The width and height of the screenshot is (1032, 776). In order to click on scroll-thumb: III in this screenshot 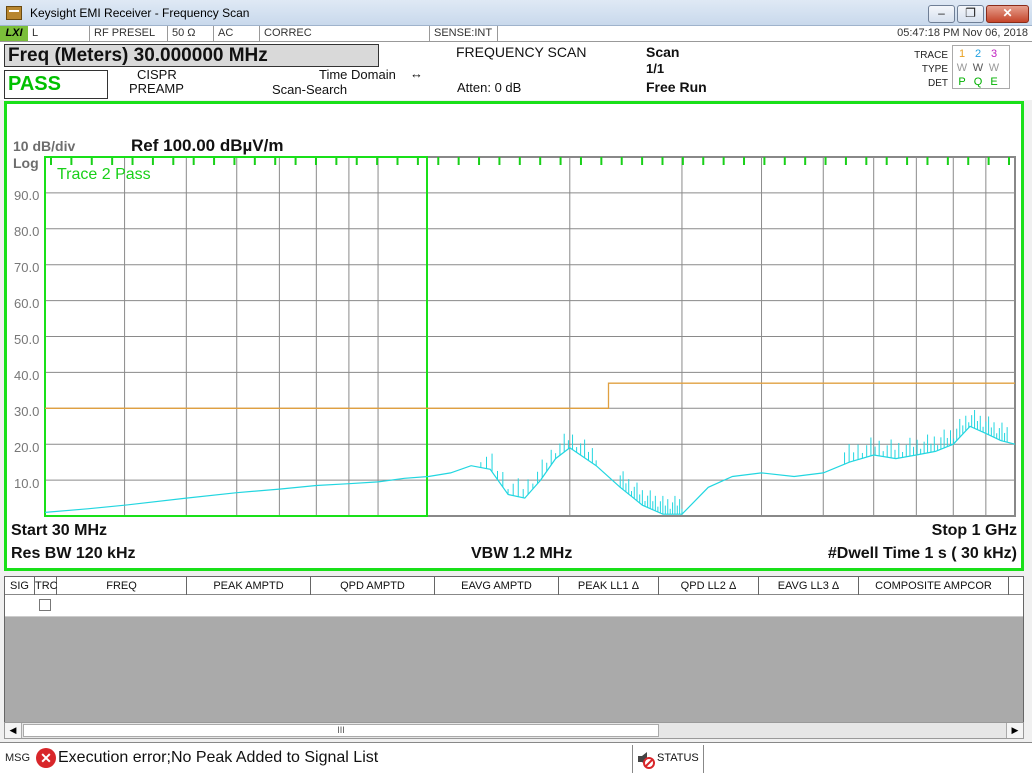, I will do `click(341, 730)`.